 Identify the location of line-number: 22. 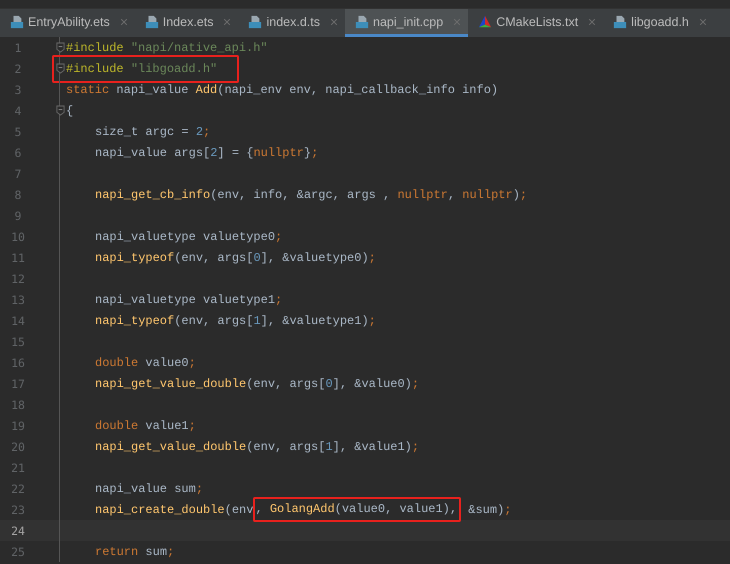
(18, 489).